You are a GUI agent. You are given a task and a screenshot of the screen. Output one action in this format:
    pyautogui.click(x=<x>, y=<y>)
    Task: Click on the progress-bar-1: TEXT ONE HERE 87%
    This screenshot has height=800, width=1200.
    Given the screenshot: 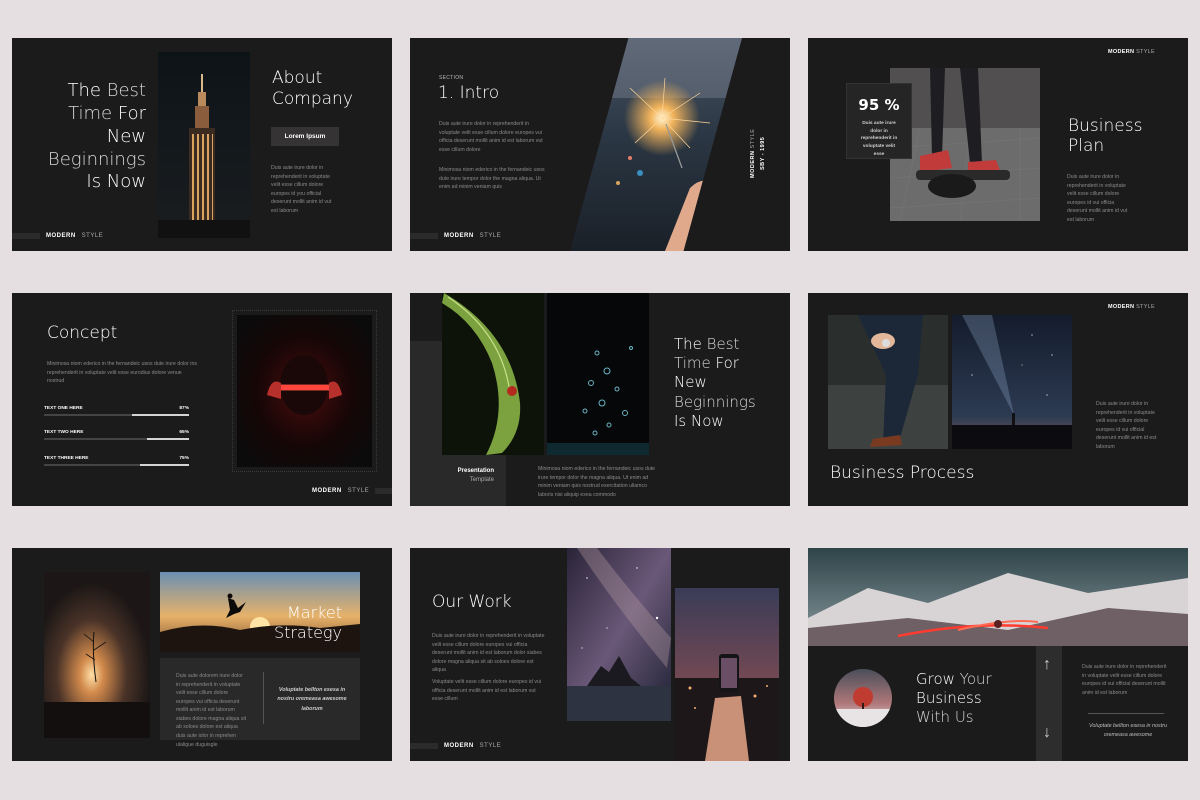 What is the action you would take?
    pyautogui.click(x=116, y=411)
    